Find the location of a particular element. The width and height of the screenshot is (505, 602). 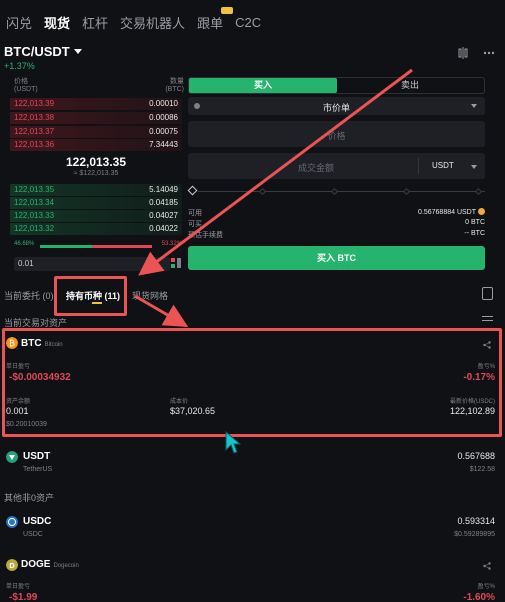

mouse-cursor-icon is located at coordinates (233, 442).